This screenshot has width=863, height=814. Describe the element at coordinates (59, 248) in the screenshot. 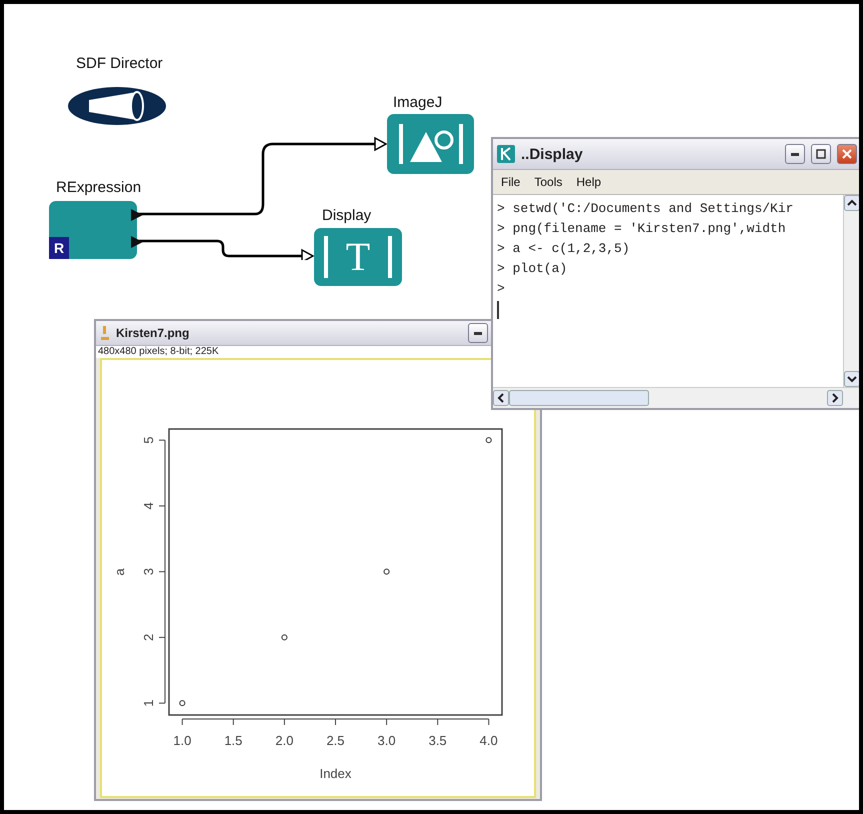

I see `r-badge: R` at that location.